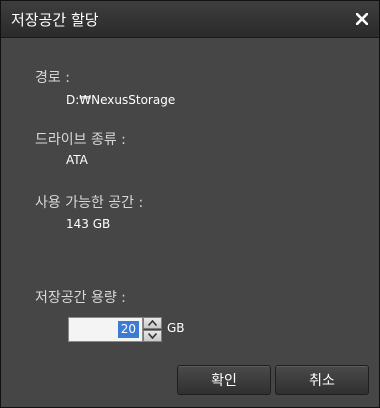 This screenshot has width=380, height=408. I want to click on capacity-input: 20, so click(105, 329).